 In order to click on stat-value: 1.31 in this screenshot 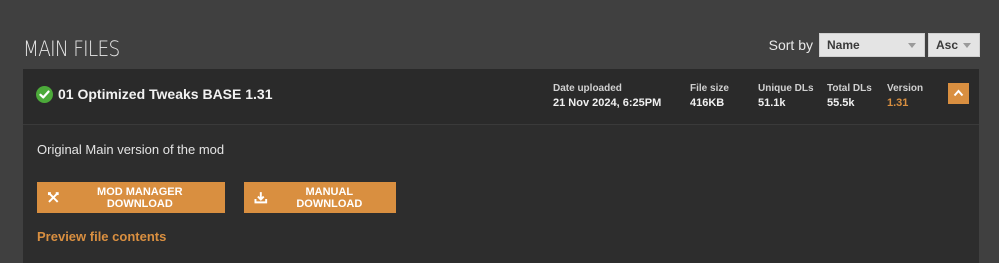, I will do `click(898, 103)`.